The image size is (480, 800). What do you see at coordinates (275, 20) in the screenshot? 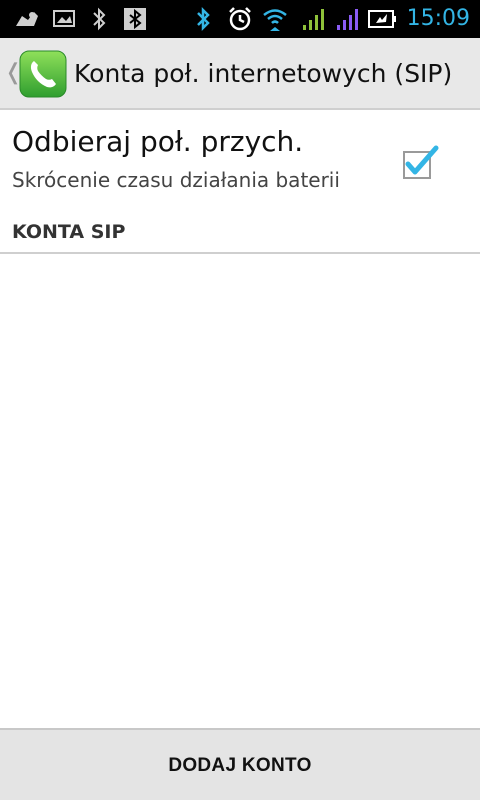
I see `wifi-icon` at bounding box center [275, 20].